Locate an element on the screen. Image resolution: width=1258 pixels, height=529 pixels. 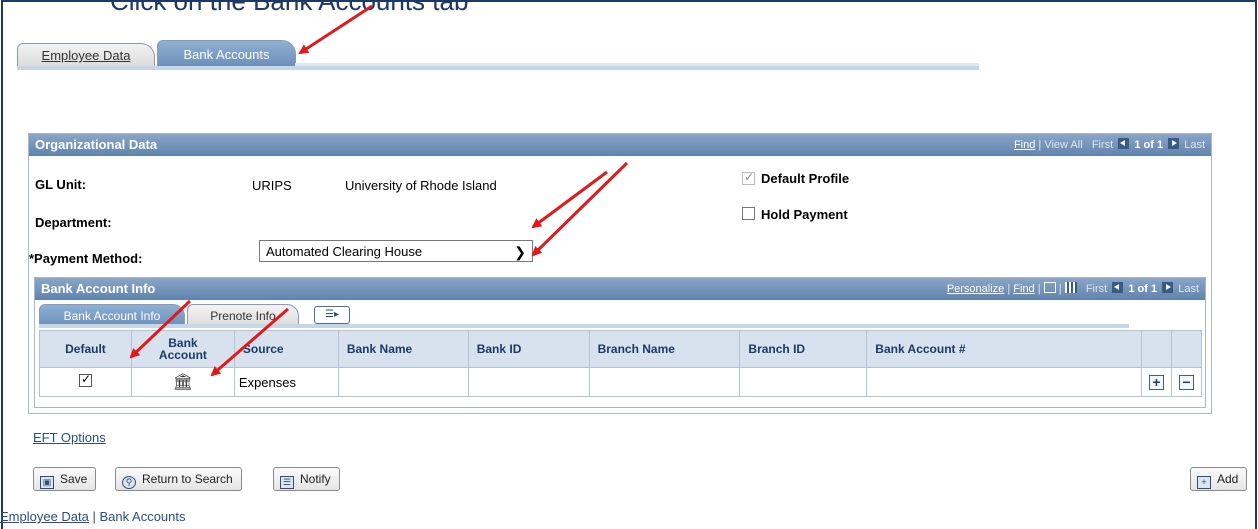
return-to-search-button: ⚲ Return to Search is located at coordinates (178, 479).